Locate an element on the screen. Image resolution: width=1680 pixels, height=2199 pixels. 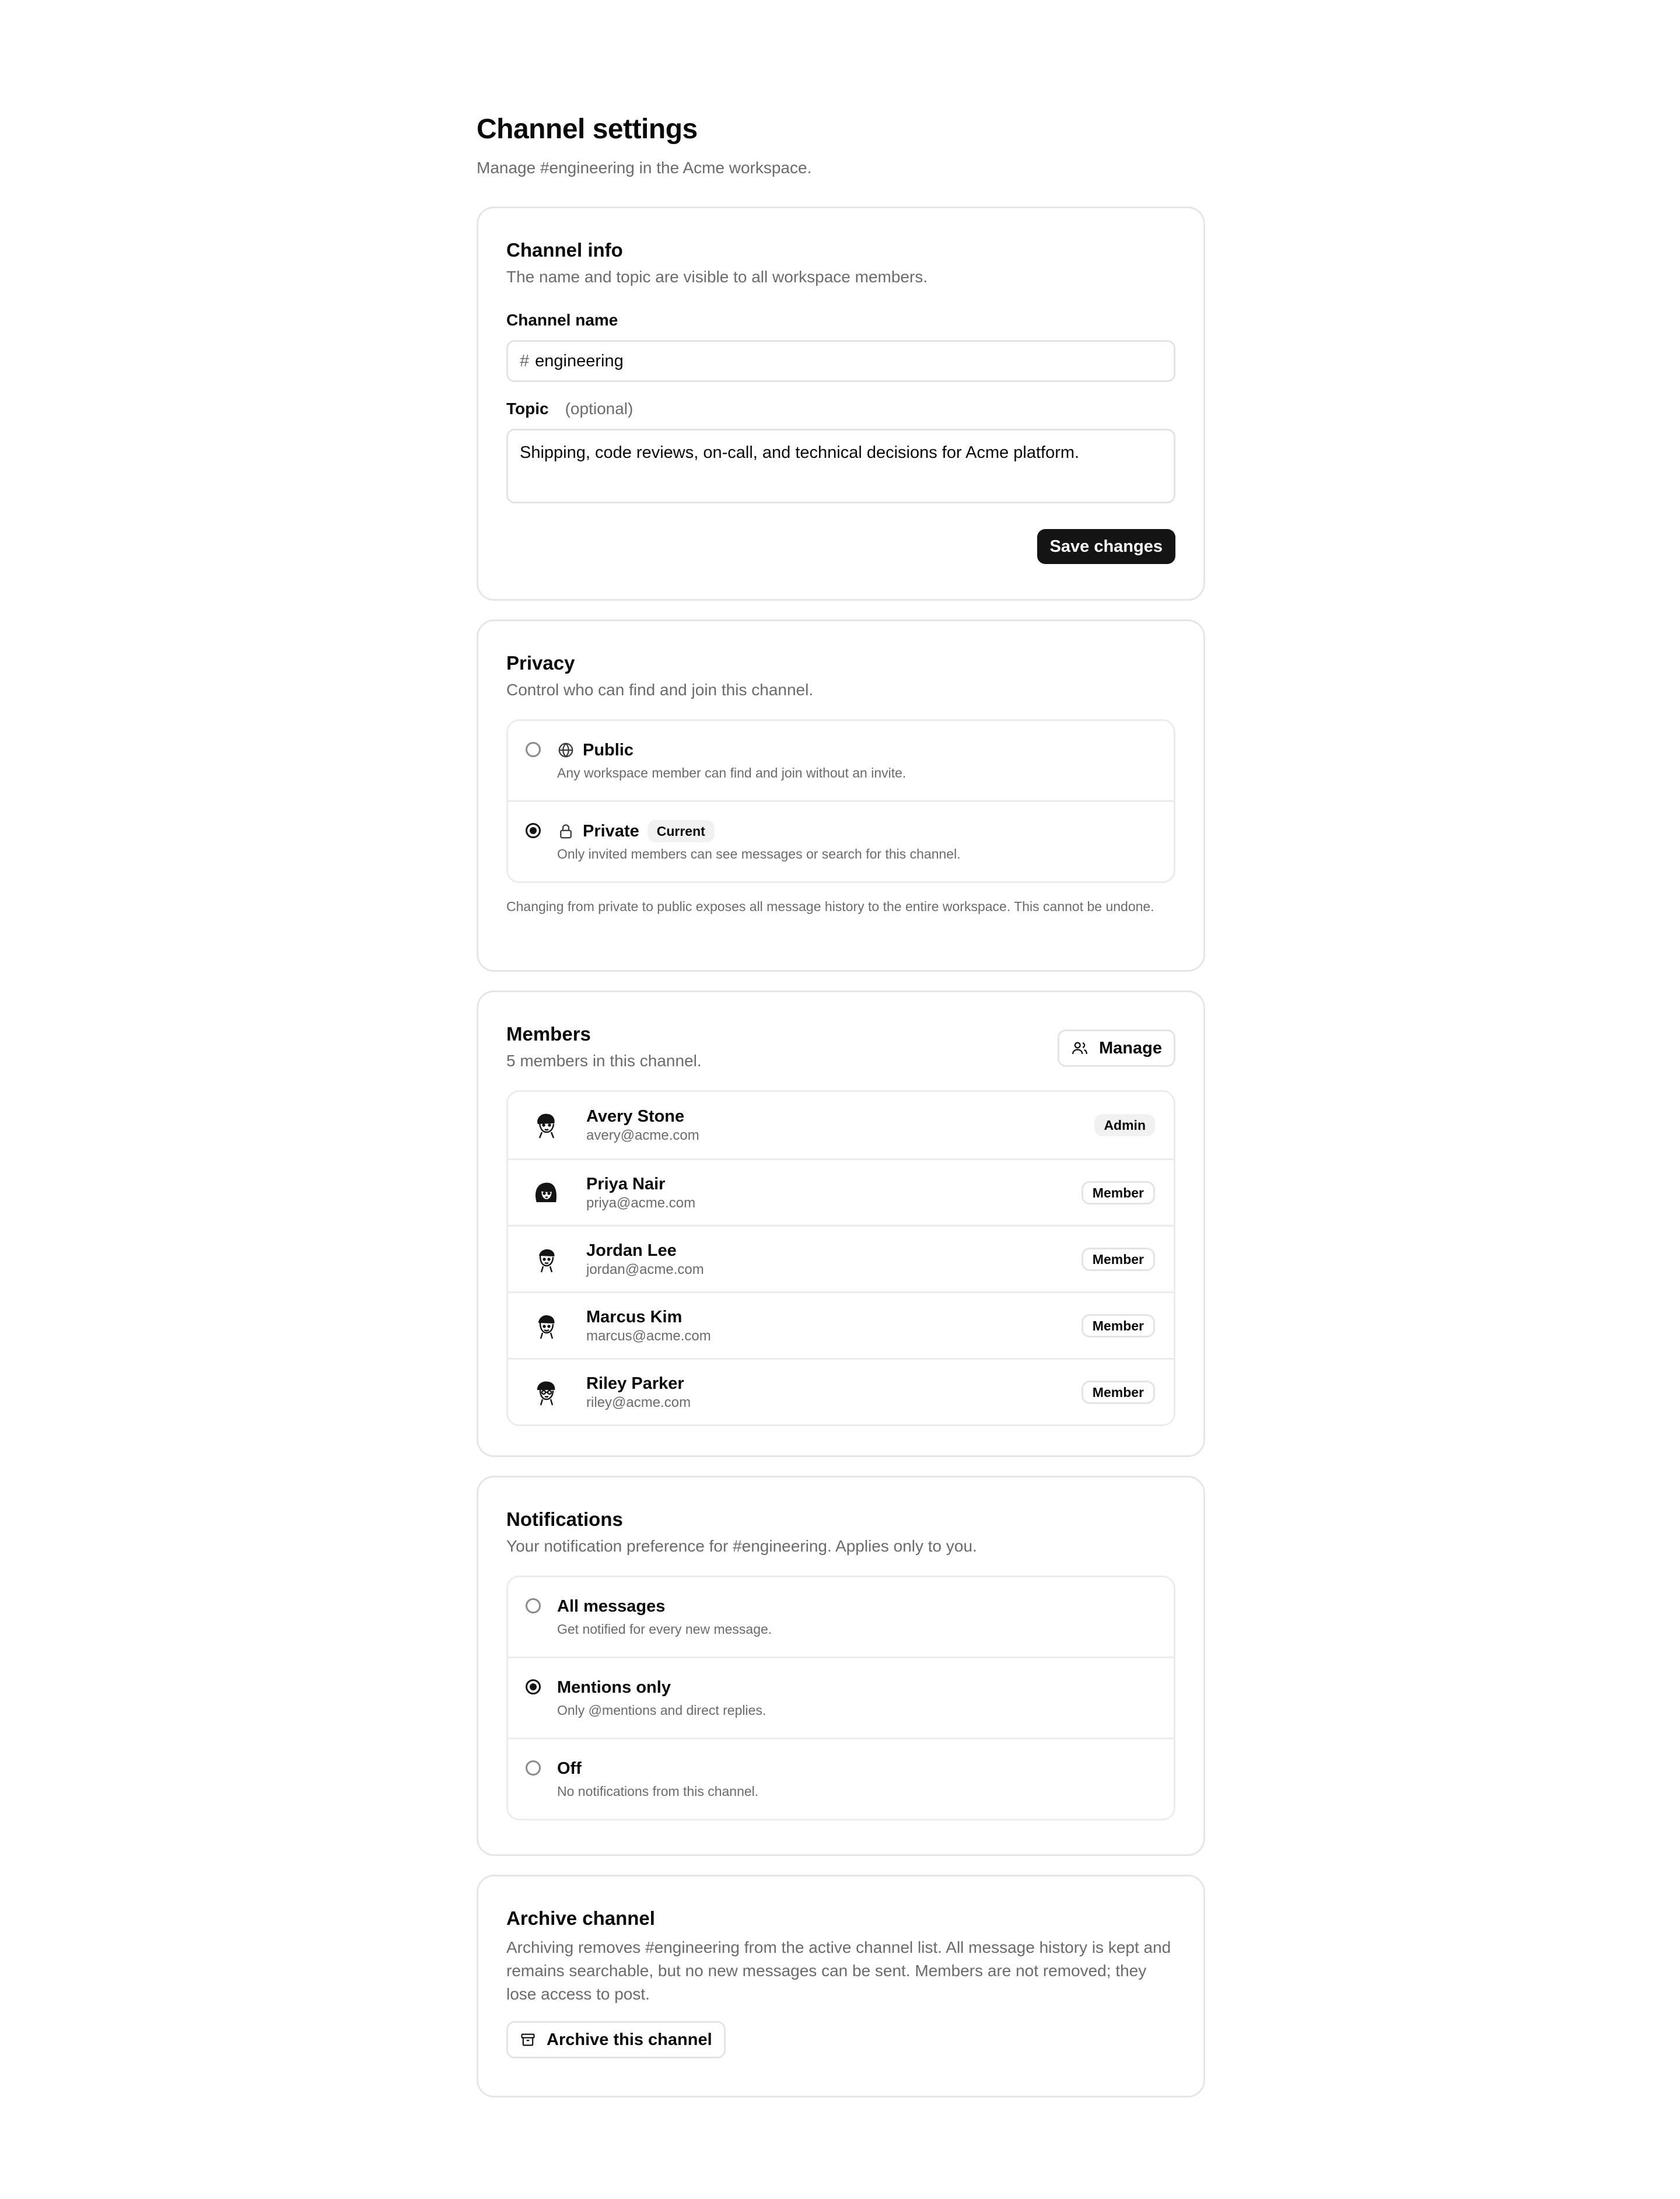
page-title: Channel settings is located at coordinates (587, 129).